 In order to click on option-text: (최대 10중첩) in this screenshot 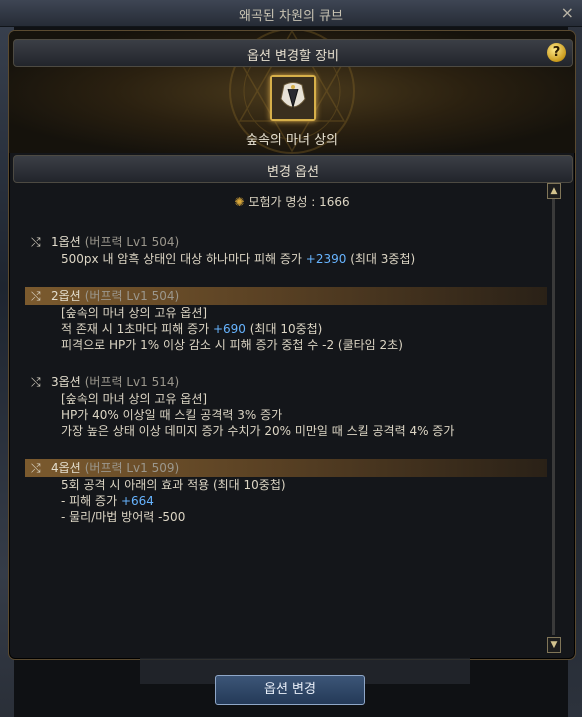, I will do `click(284, 329)`.